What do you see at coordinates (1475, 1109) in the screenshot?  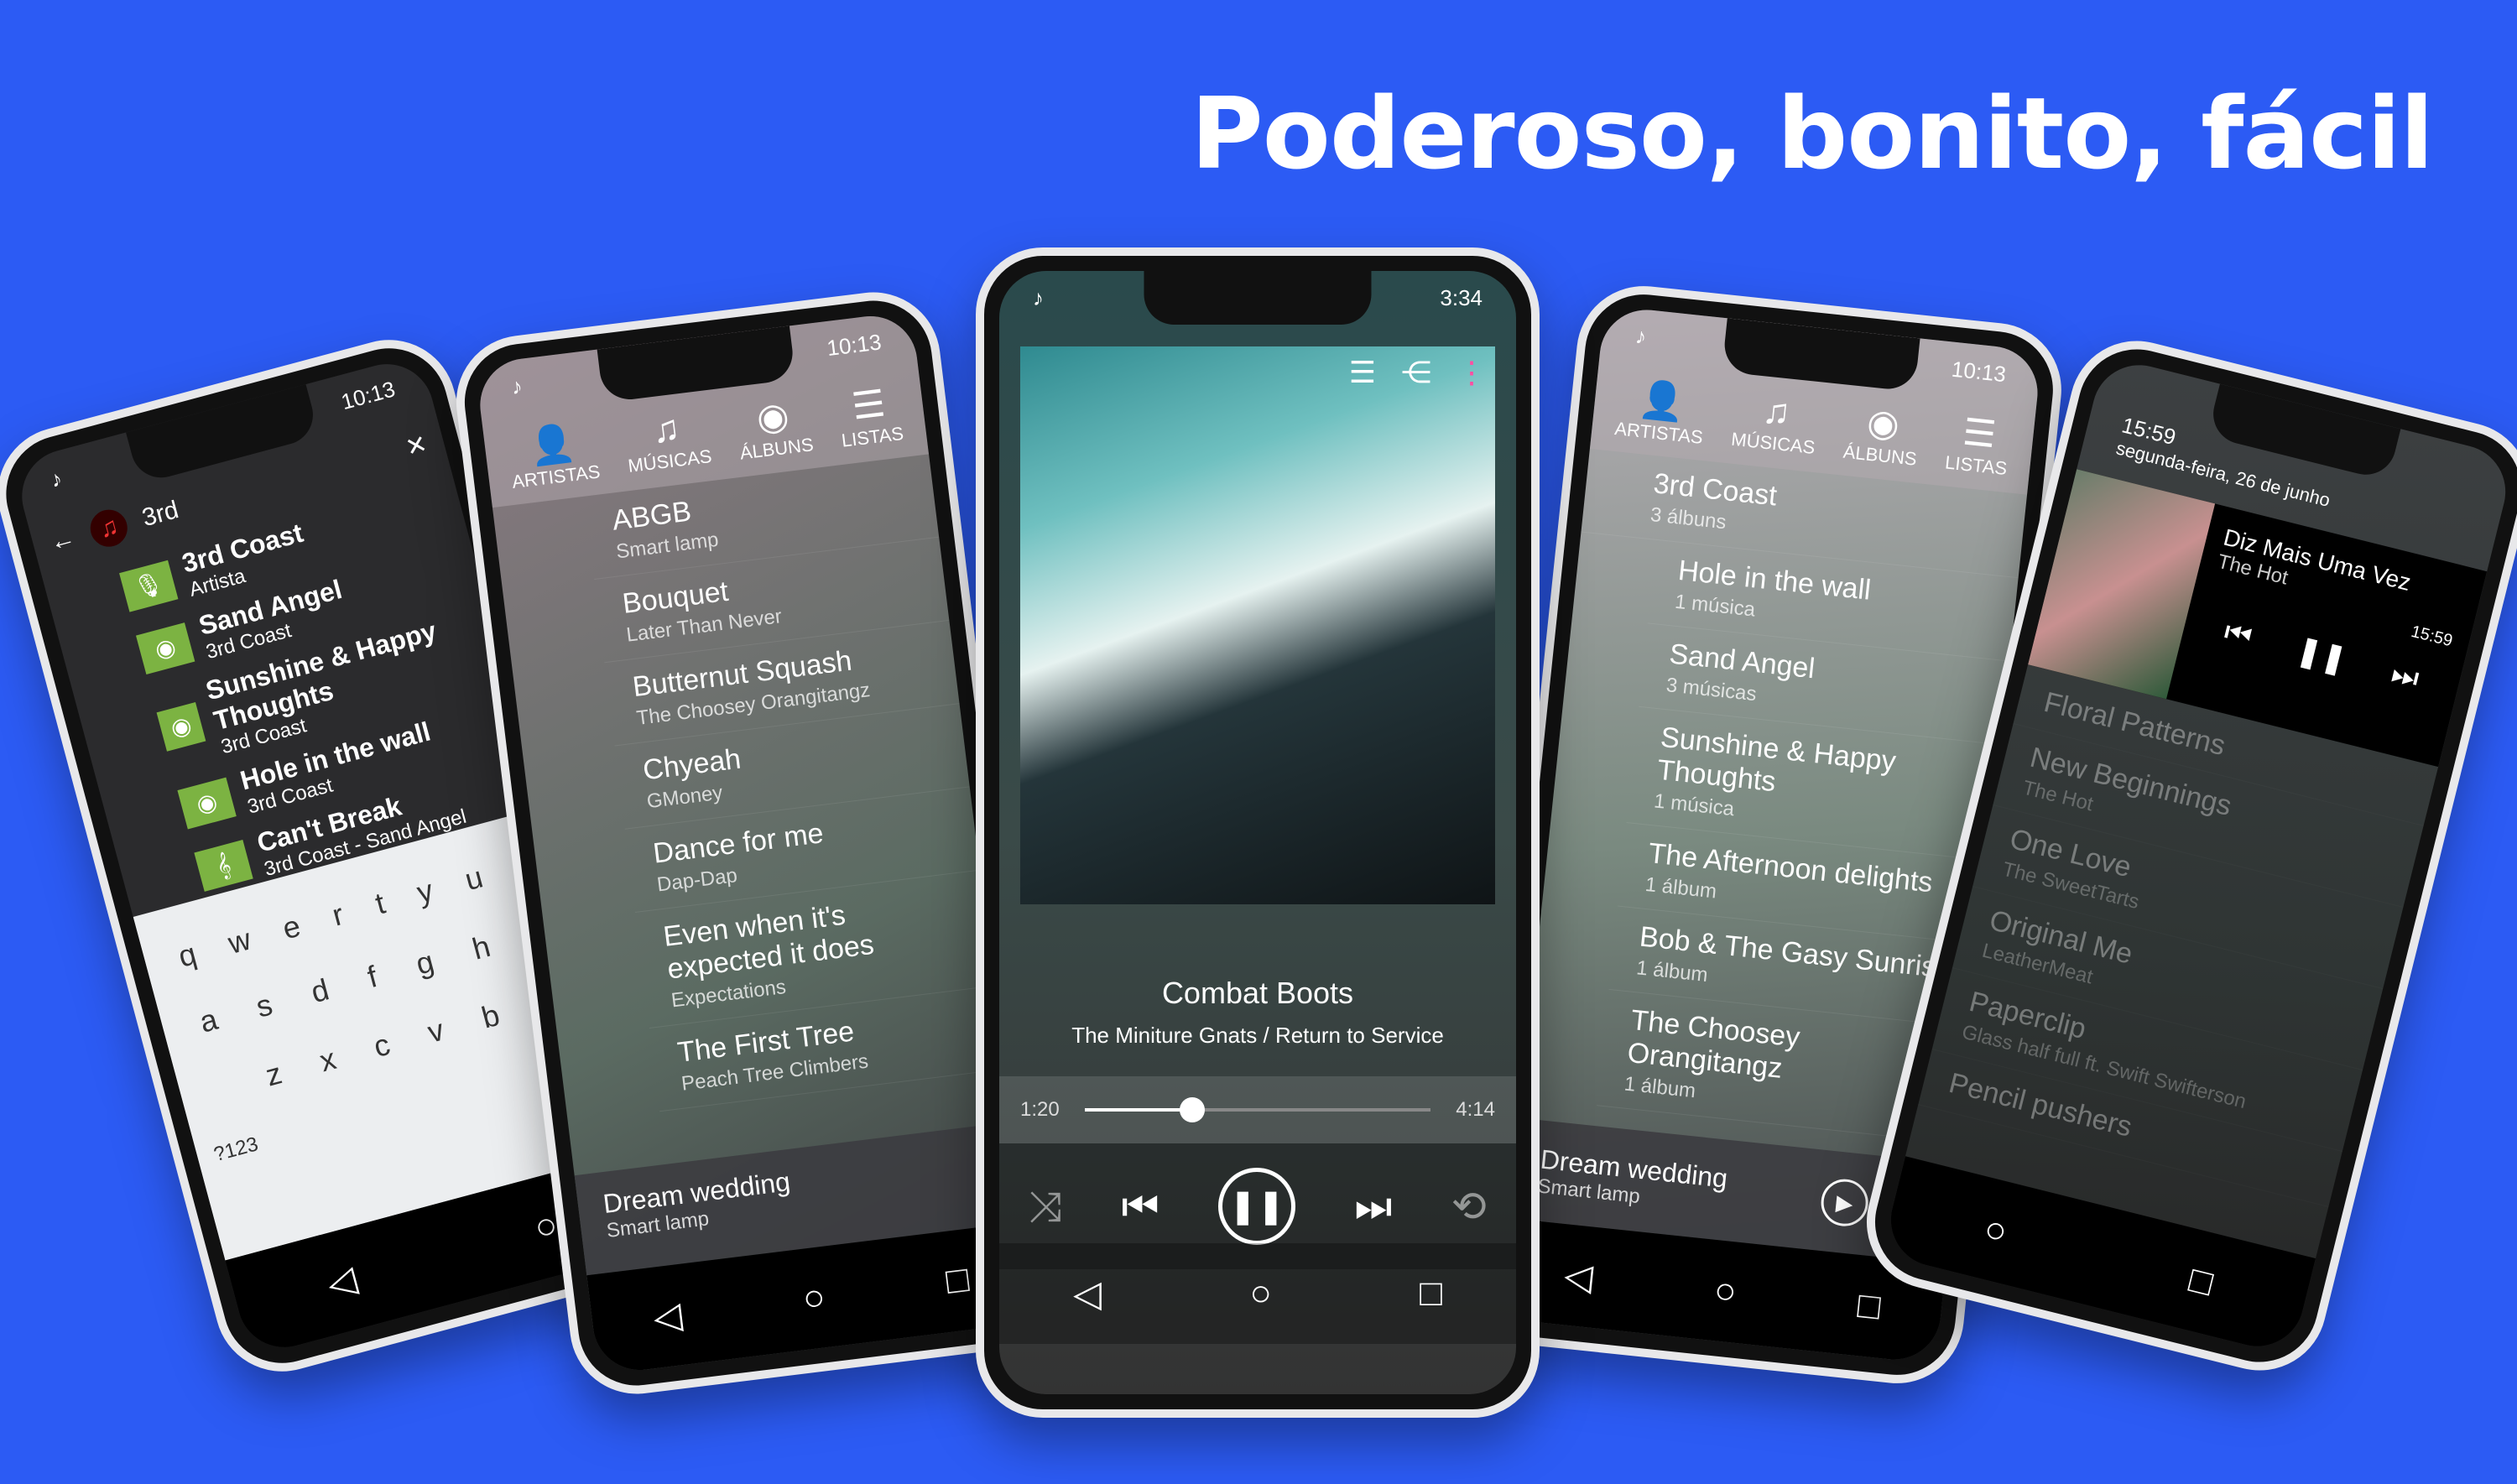 I see `duration: 4:14` at bounding box center [1475, 1109].